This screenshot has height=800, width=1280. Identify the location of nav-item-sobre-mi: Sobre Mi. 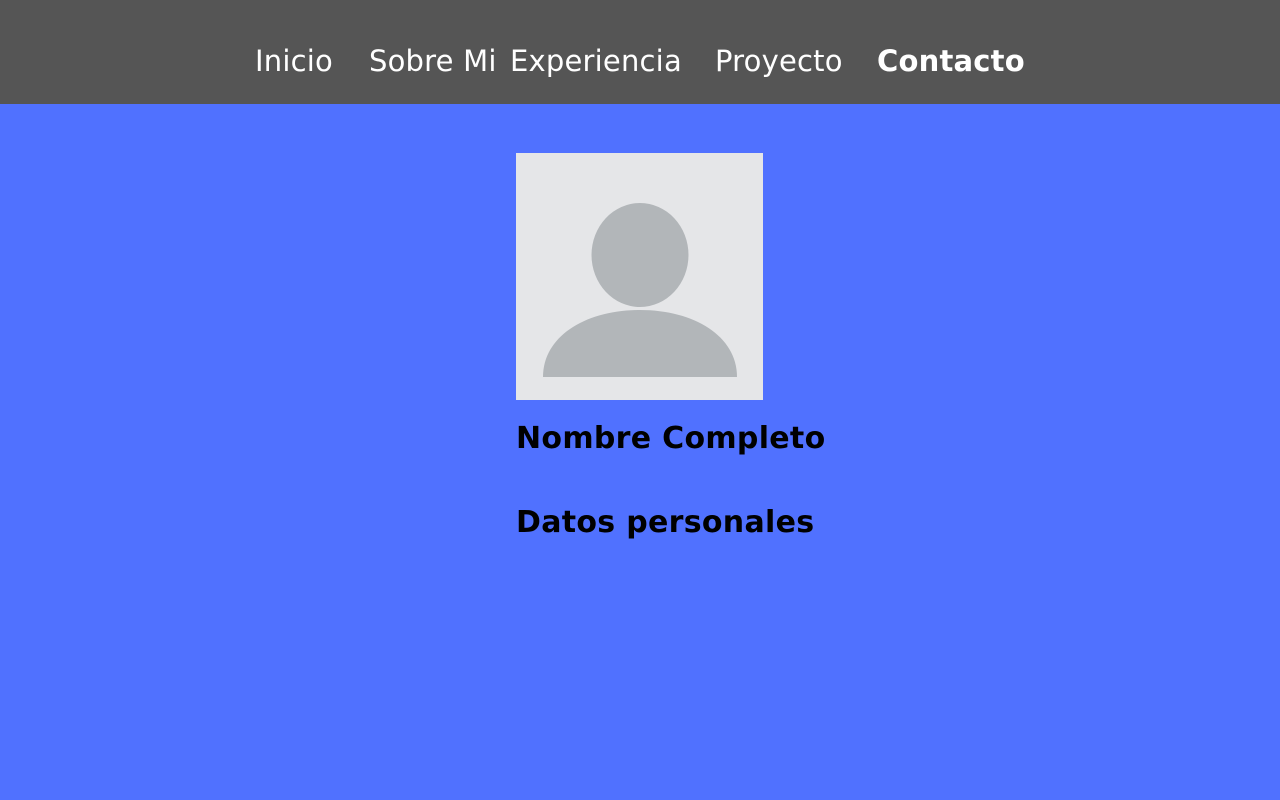
(433, 61).